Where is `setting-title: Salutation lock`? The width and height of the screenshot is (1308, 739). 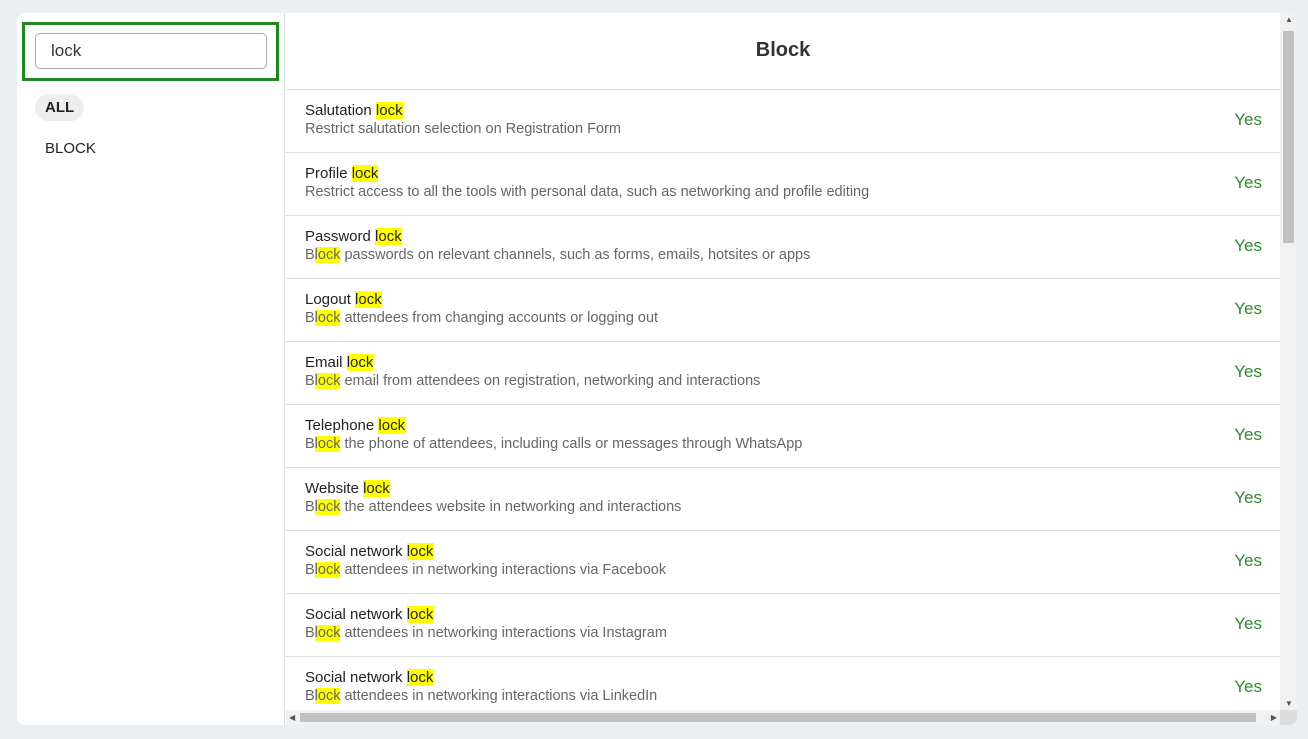
setting-title: Salutation lock is located at coordinates (783, 111).